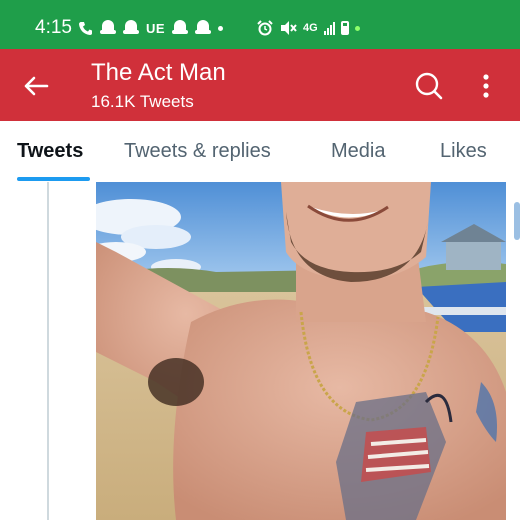  What do you see at coordinates (265, 28) in the screenshot?
I see `alarm-icon` at bounding box center [265, 28].